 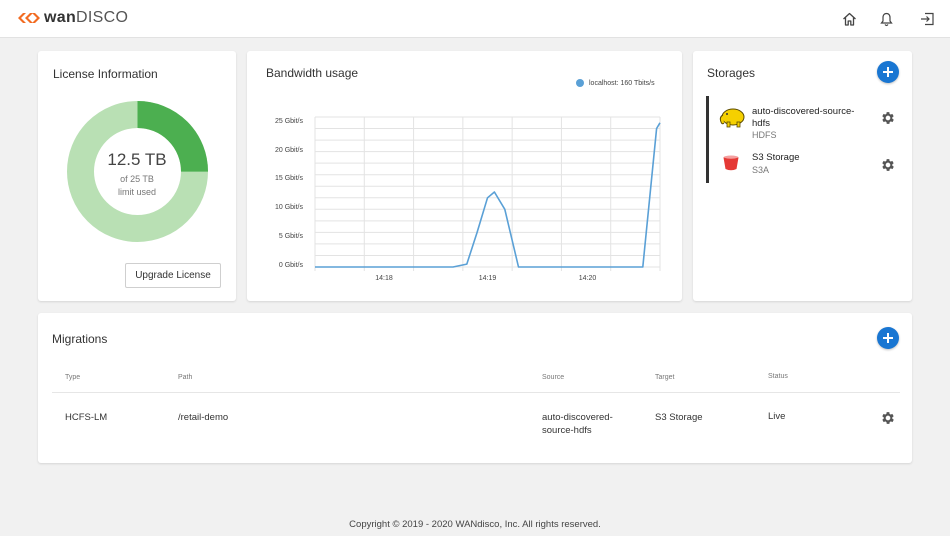 I want to click on y-tick-label: 10 Gbit/s, so click(x=288, y=208).